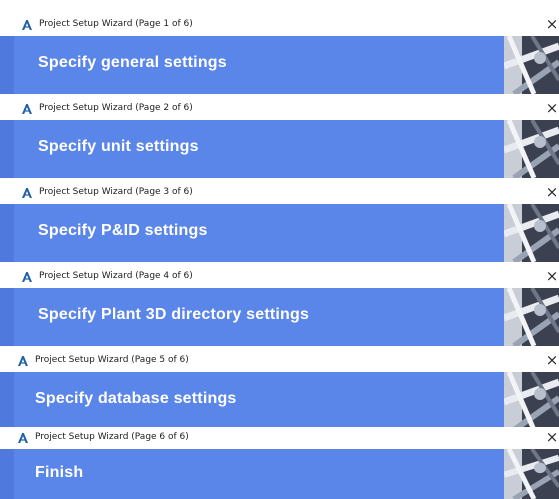  I want to click on page-heading: Specify general settings, so click(132, 62).